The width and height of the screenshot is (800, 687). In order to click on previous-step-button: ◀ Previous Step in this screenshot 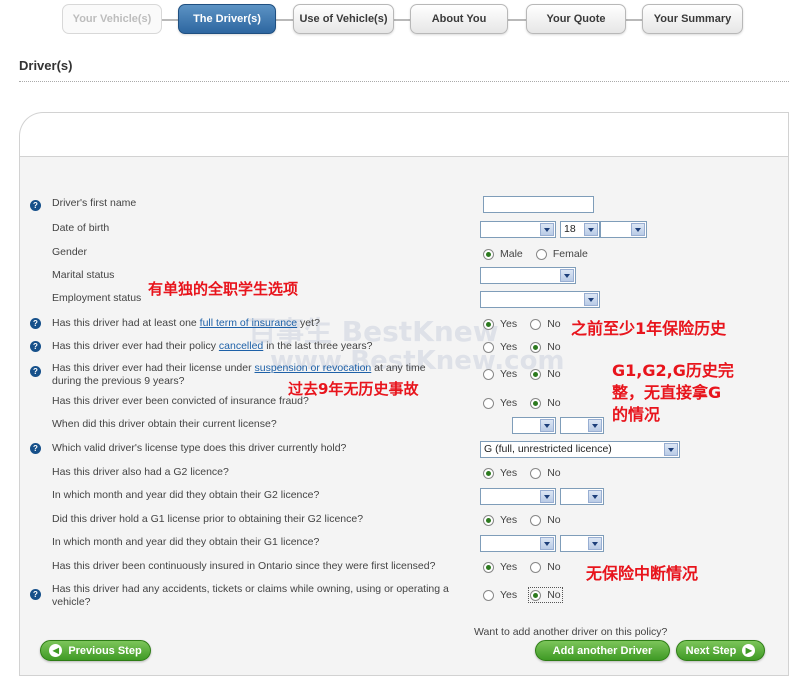, I will do `click(95, 650)`.